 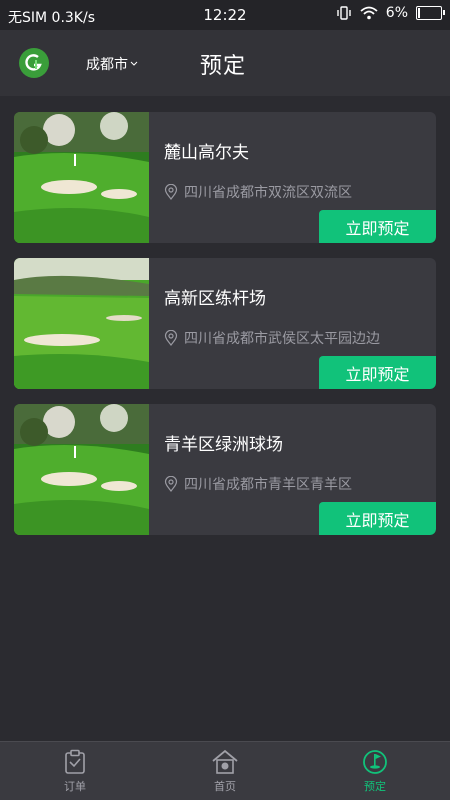 I want to click on clipboard-icon, so click(x=75, y=761).